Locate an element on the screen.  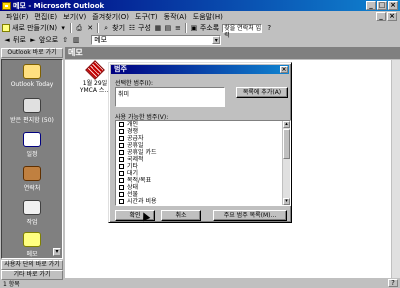
contacts-icon is located at coordinates (32, 173).